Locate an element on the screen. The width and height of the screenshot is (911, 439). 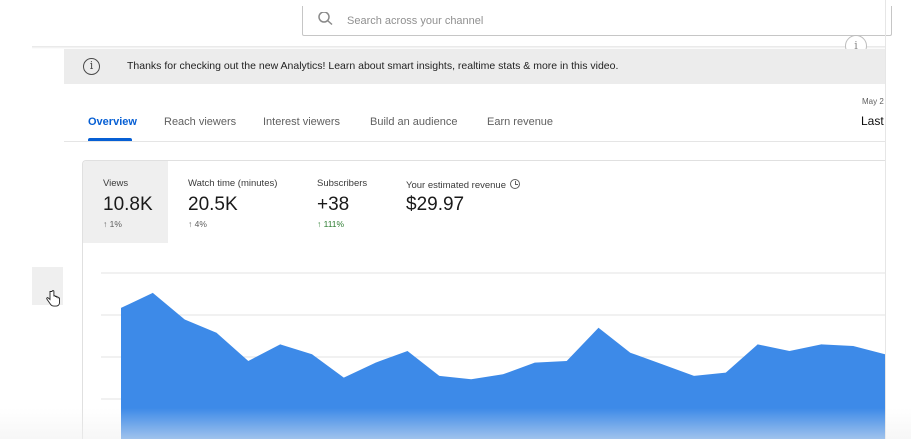
metric-views: Views 10.8K ↑ 1% is located at coordinates (125, 202).